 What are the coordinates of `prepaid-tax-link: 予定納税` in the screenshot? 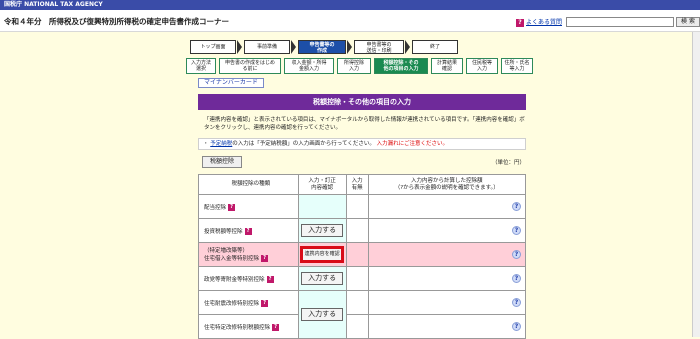 It's located at (221, 144).